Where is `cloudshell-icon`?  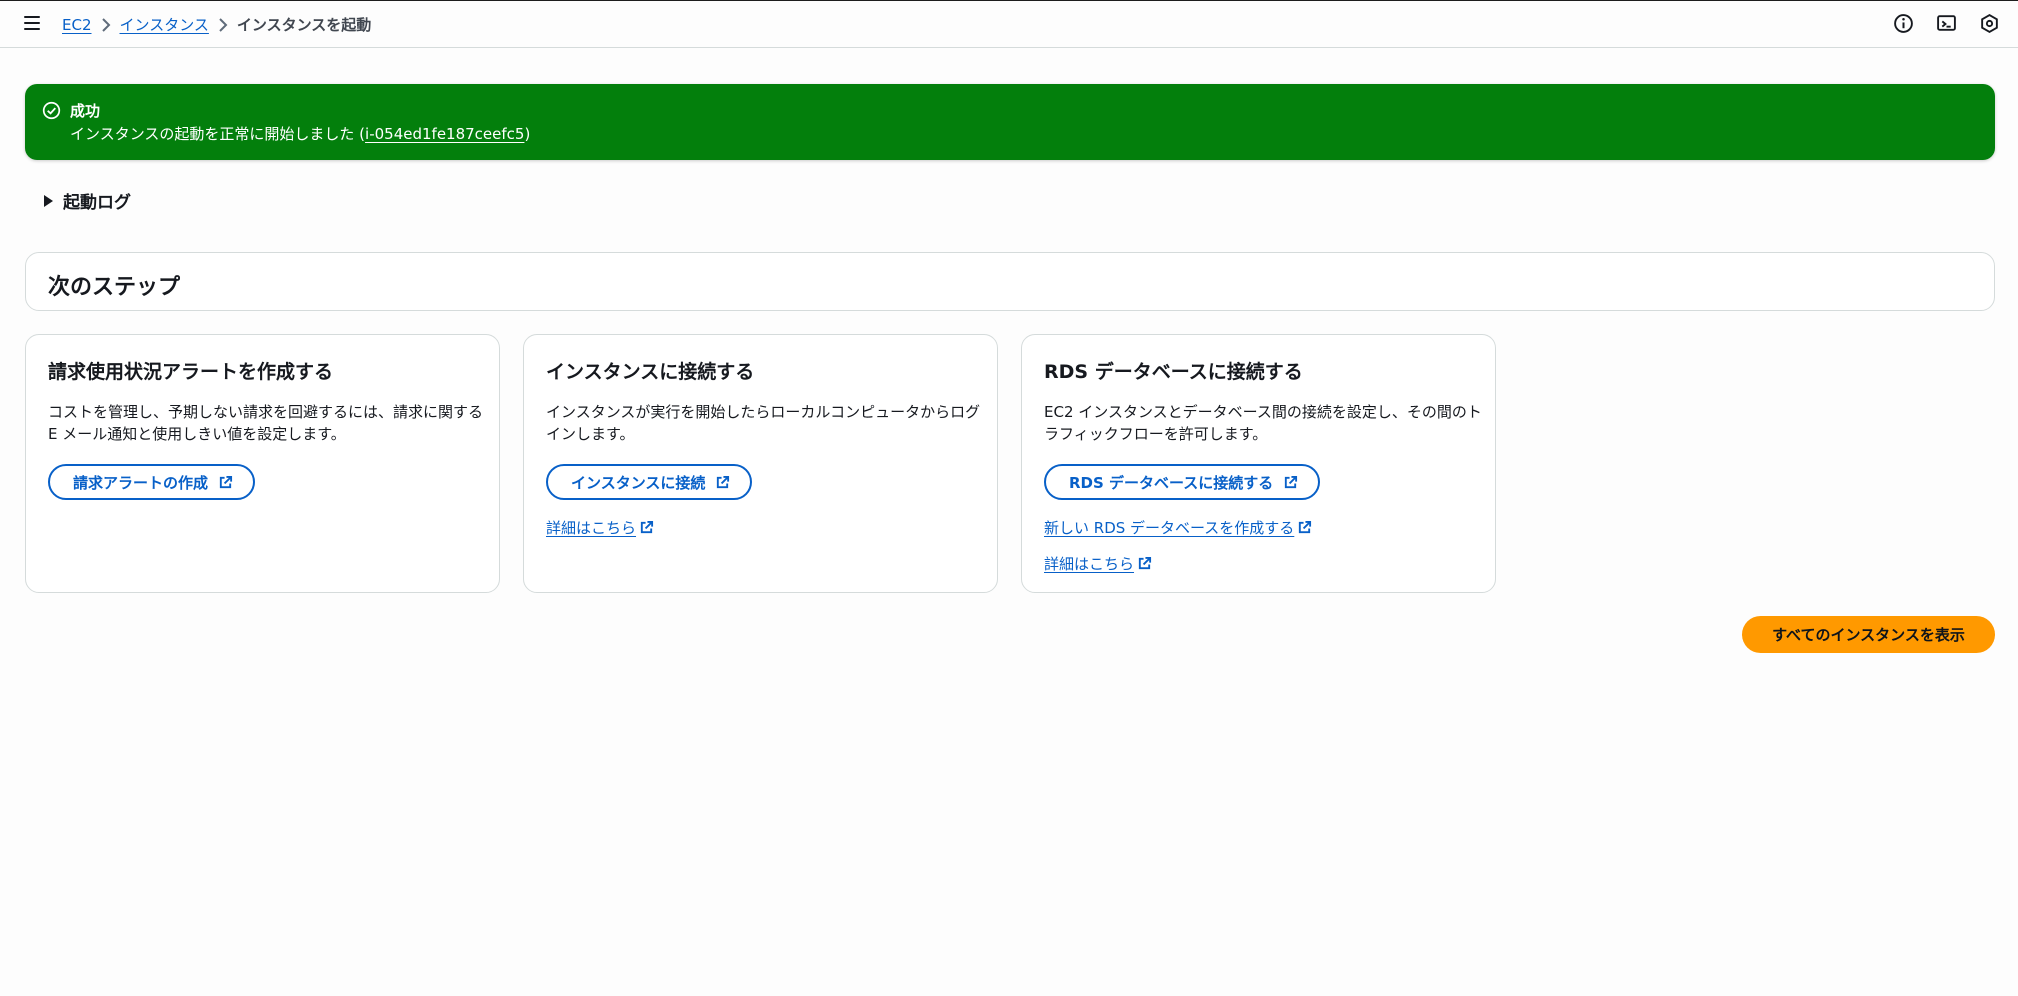
cloudshell-icon is located at coordinates (1946, 23).